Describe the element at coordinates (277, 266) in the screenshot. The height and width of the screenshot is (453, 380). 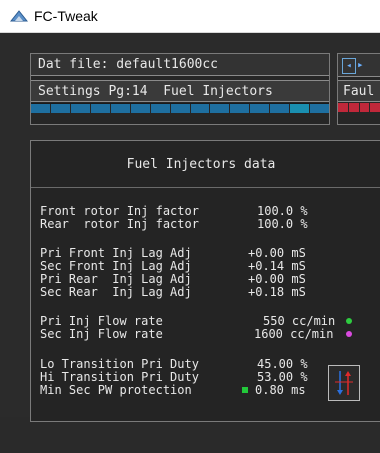
I see `row-value: +0.14 mS` at that location.